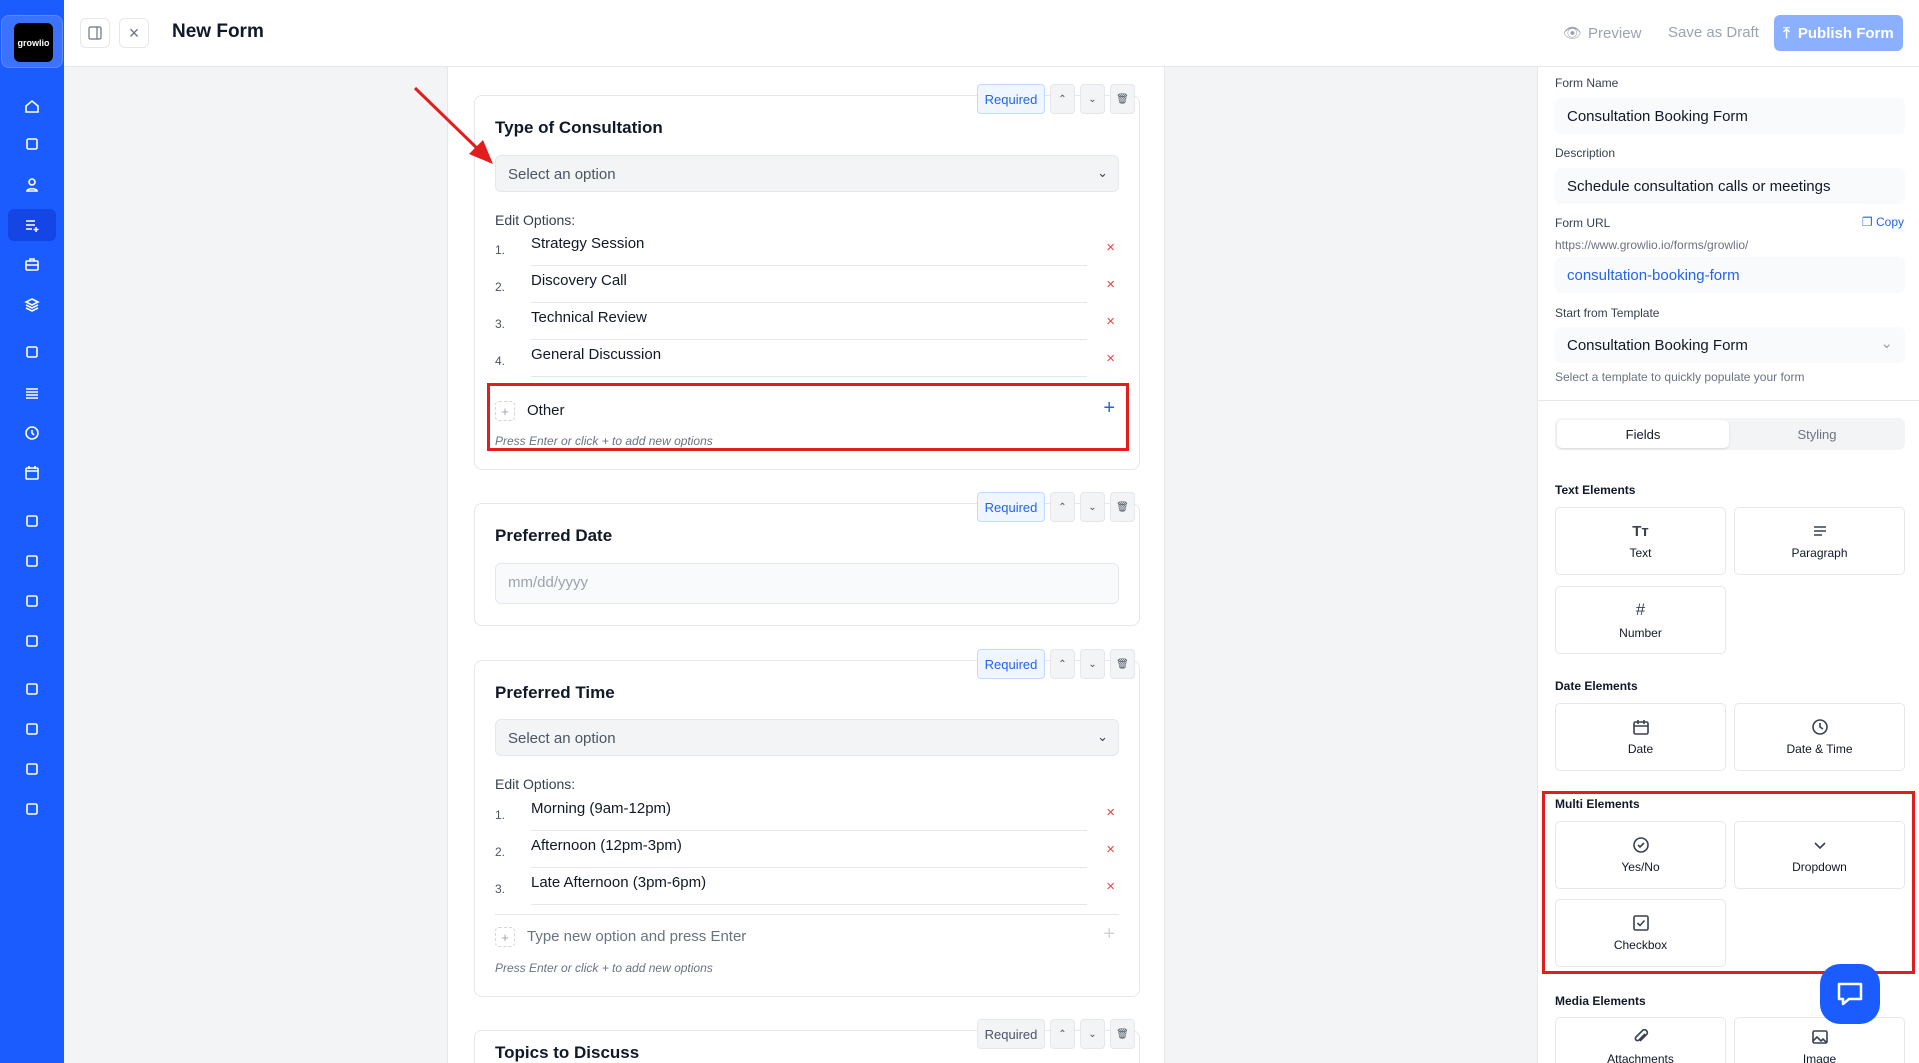 The image size is (1919, 1063). What do you see at coordinates (1573, 33) in the screenshot?
I see `eye-icon: 👁` at bounding box center [1573, 33].